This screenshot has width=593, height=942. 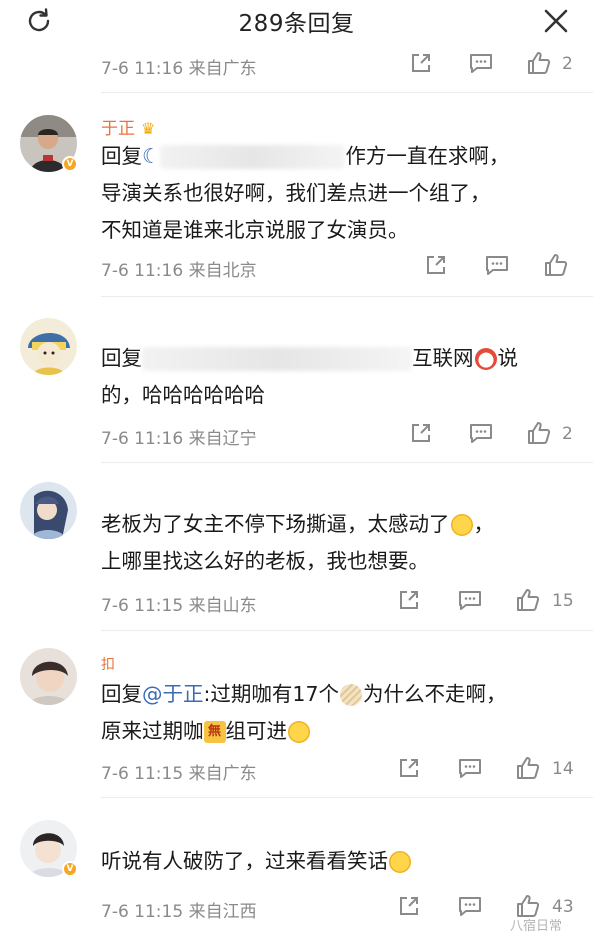 What do you see at coordinates (336, 377) in the screenshot?
I see `comment-text: 回复 互联网说 的，哈哈哈哈哈哈` at bounding box center [336, 377].